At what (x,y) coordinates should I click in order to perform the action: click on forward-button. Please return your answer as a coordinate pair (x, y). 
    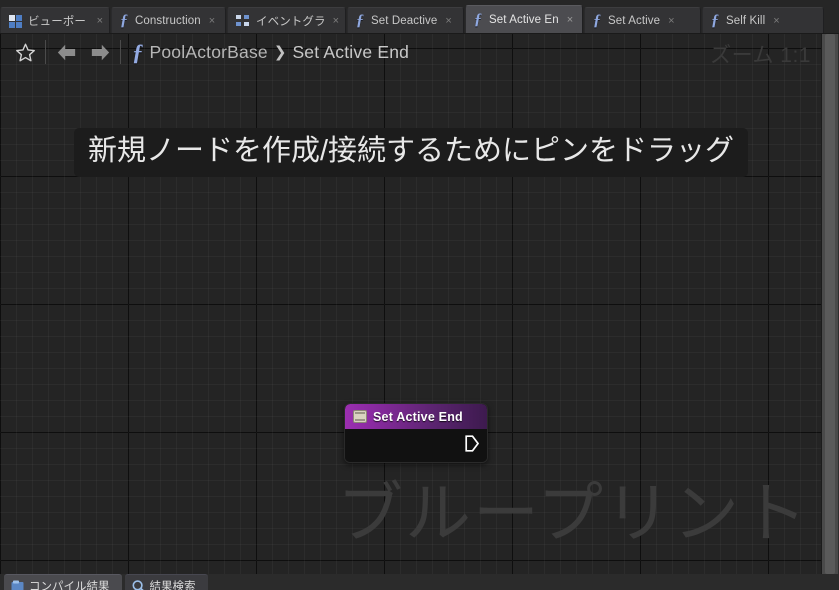
    Looking at the image, I should click on (100, 52).